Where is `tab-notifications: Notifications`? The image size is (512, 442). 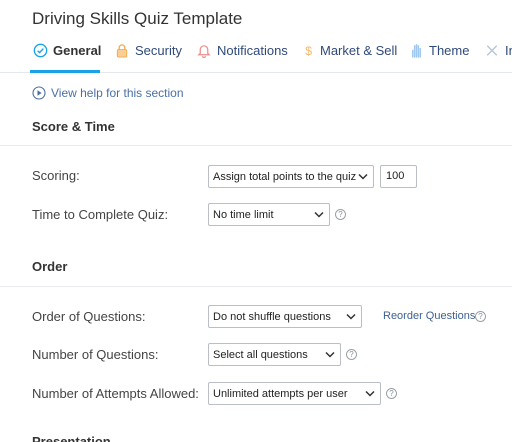 tab-notifications: Notifications is located at coordinates (242, 50).